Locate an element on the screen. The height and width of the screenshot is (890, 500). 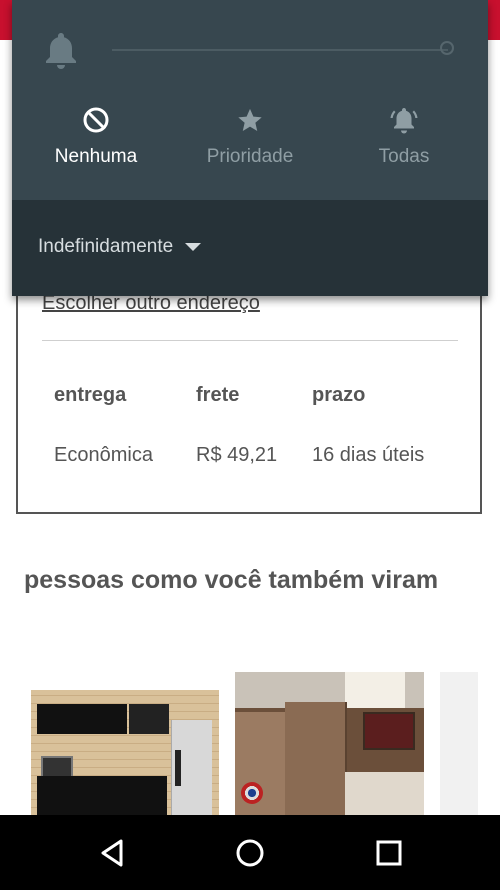
mode-label-prioridade: Prioridade is located at coordinates (250, 156).